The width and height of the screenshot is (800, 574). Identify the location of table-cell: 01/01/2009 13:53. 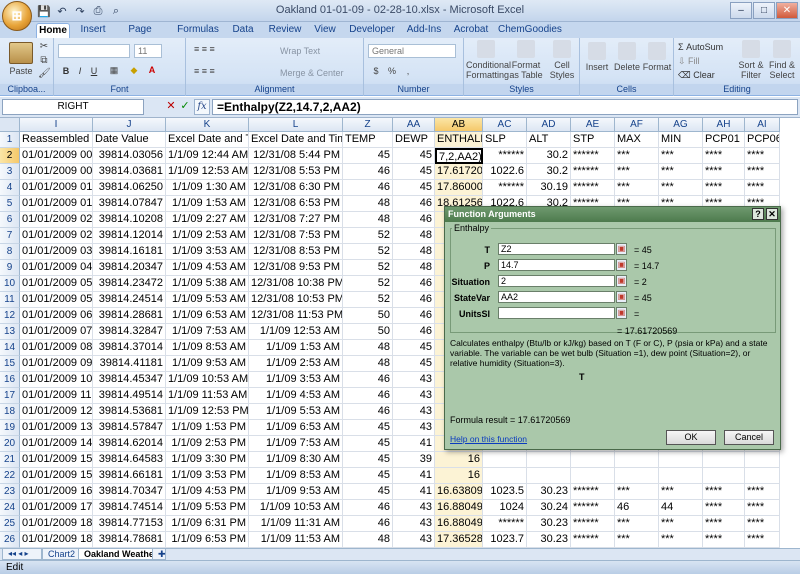
(56, 428).